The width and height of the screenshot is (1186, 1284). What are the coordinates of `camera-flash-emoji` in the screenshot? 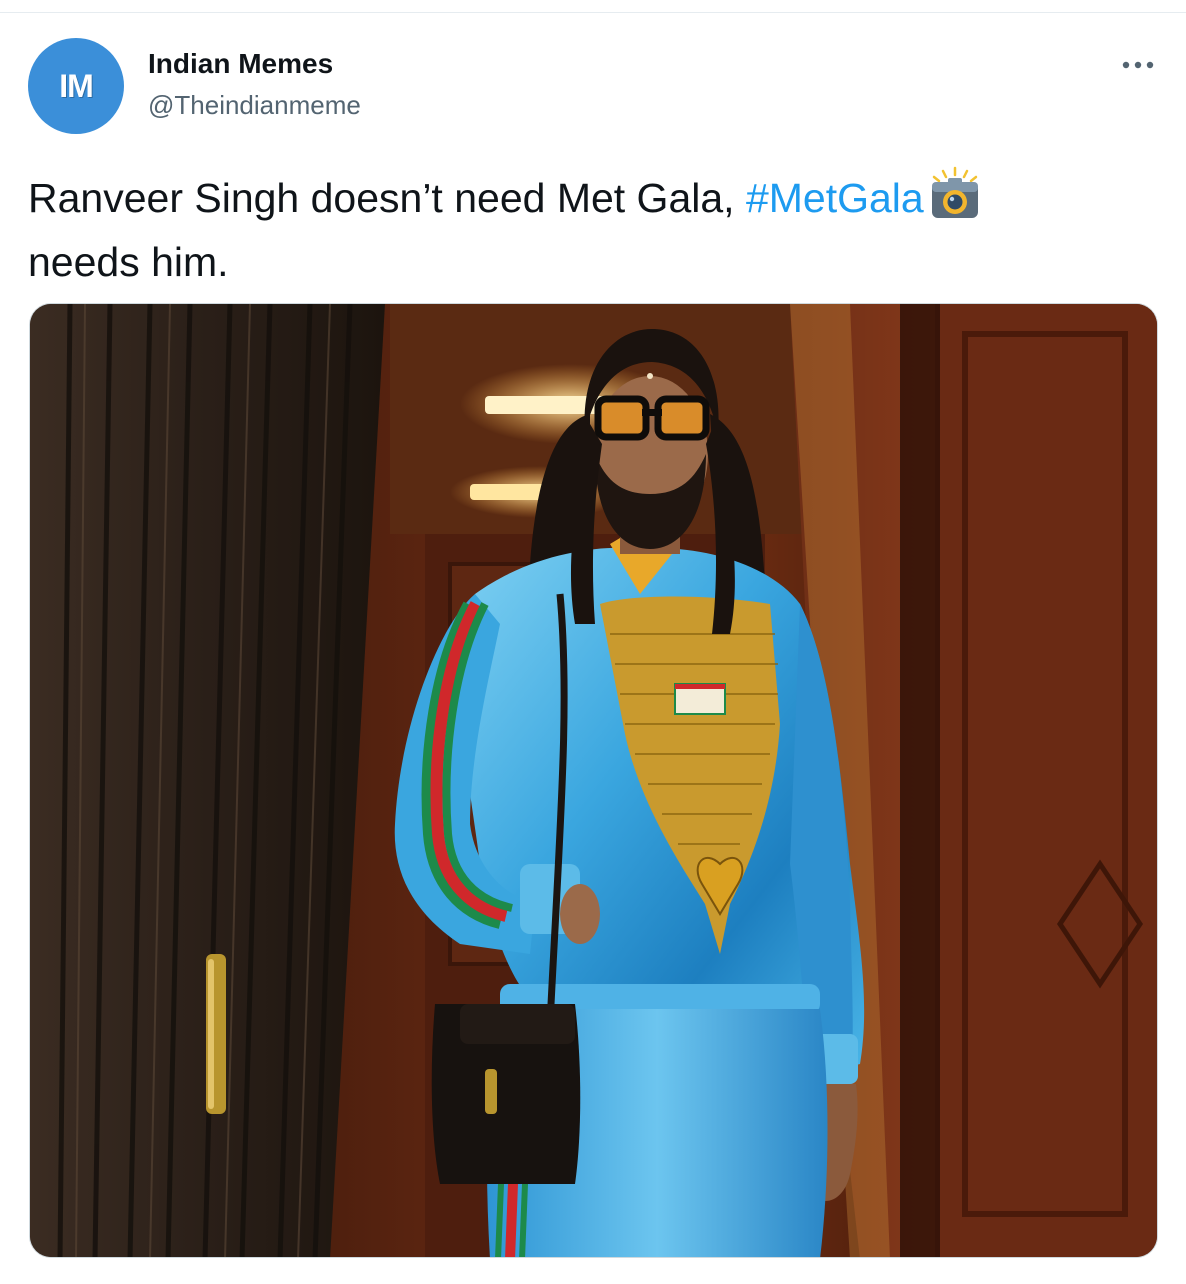 It's located at (955, 200).